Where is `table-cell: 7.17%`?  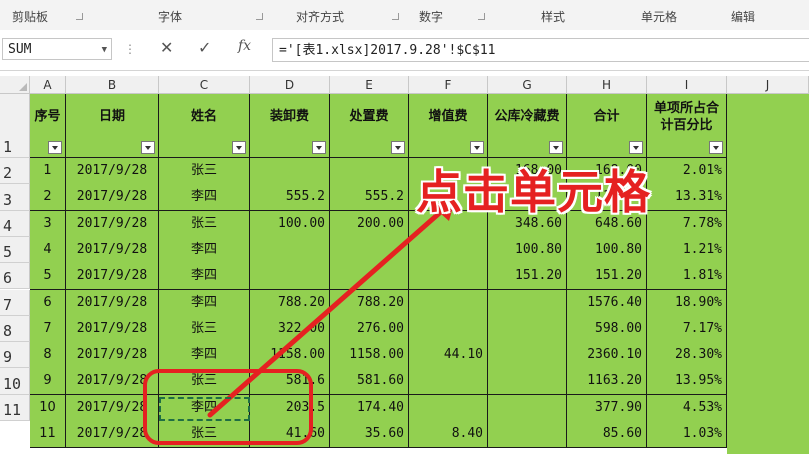
table-cell: 7.17% is located at coordinates (687, 329).